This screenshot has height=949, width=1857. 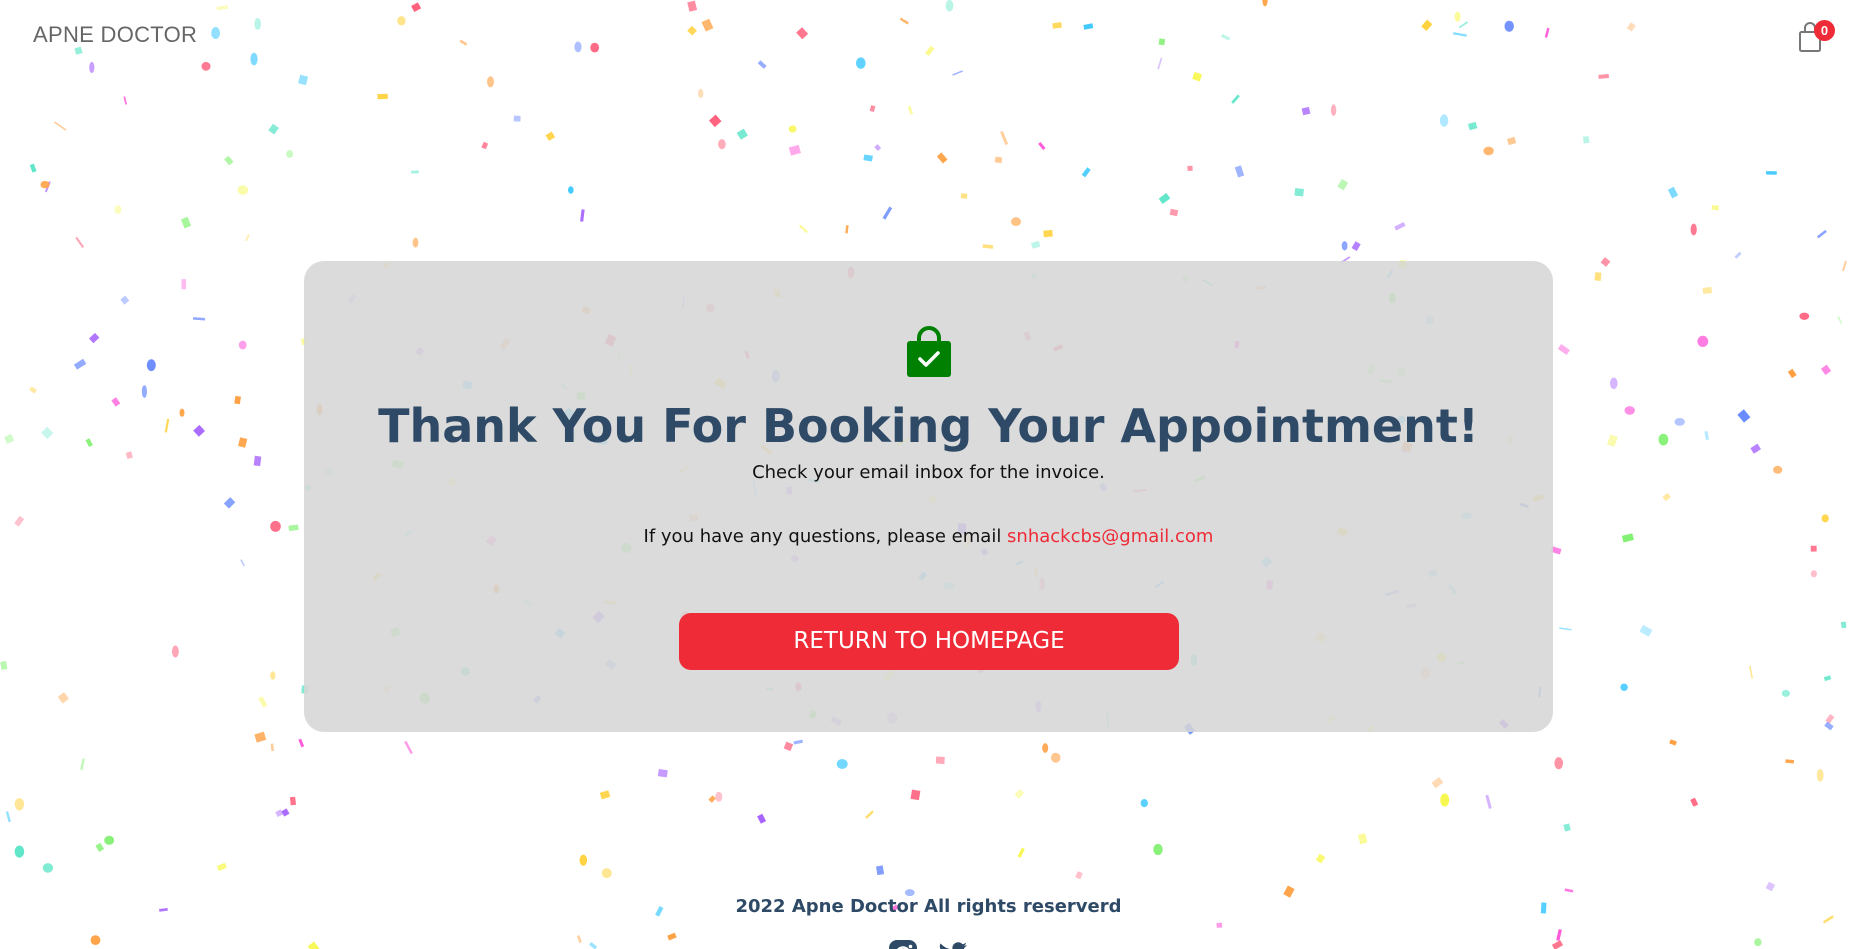 What do you see at coordinates (928, 906) in the screenshot?
I see `footer: 2022 Apne Doctor All rights reserverd` at bounding box center [928, 906].